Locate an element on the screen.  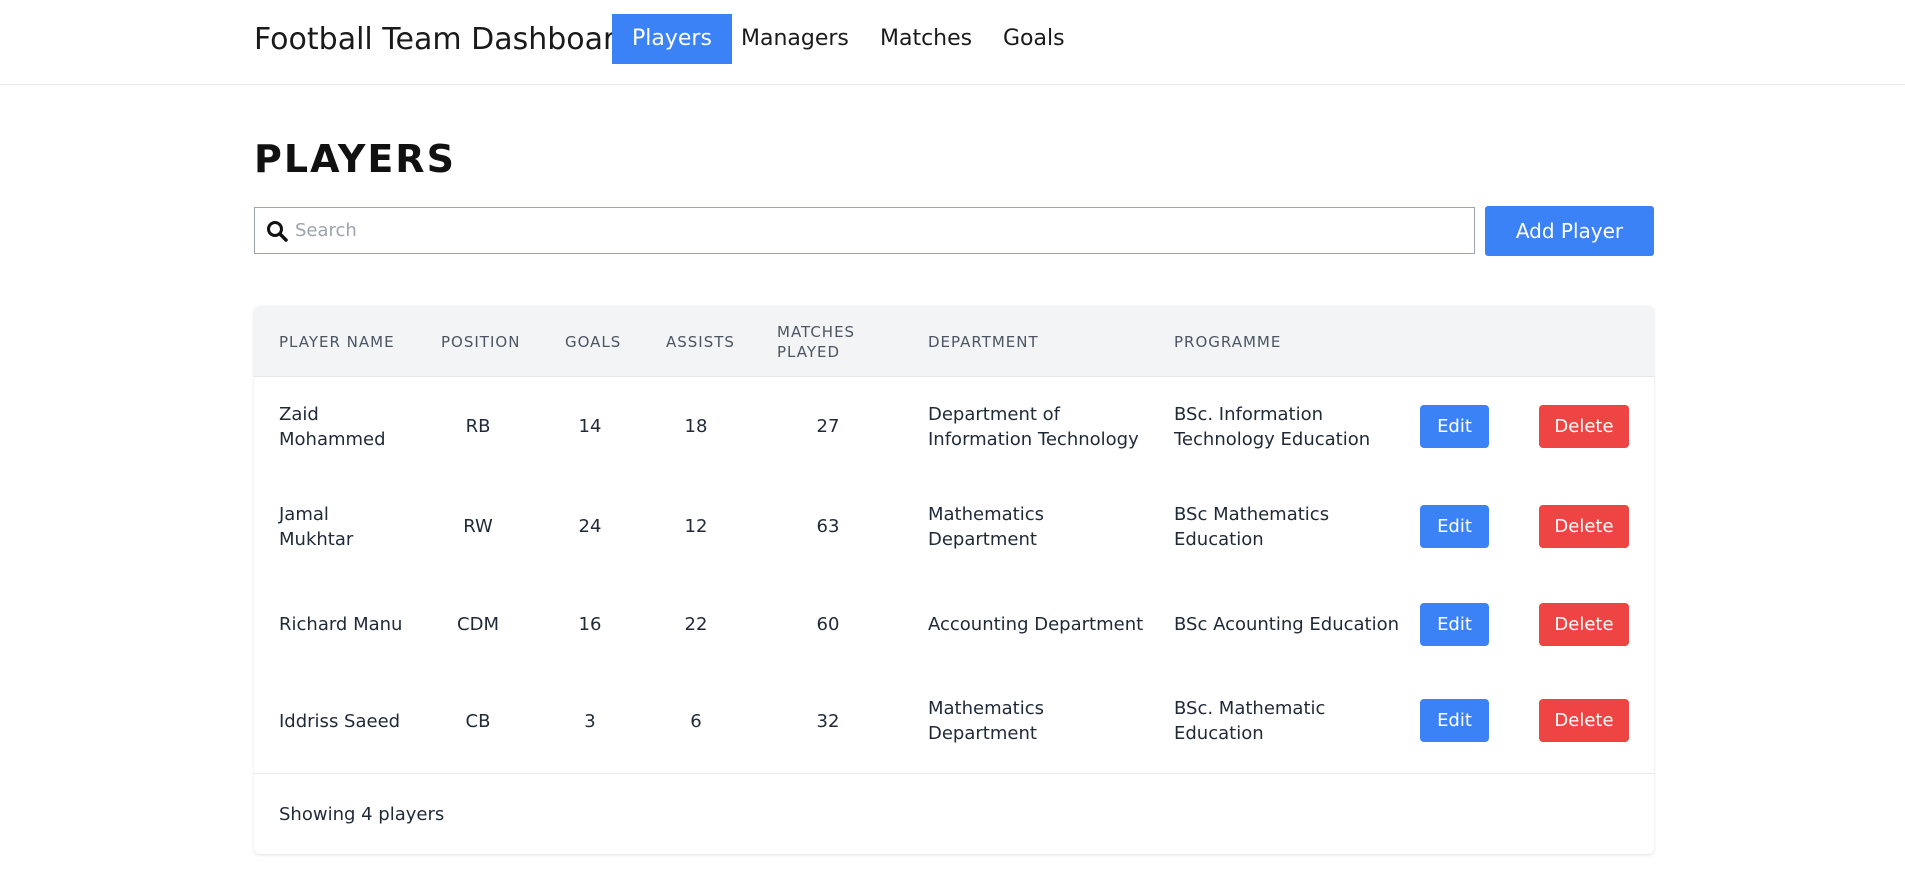
cell-programme: BSc. Mathematic Education is located at coordinates (1249, 721).